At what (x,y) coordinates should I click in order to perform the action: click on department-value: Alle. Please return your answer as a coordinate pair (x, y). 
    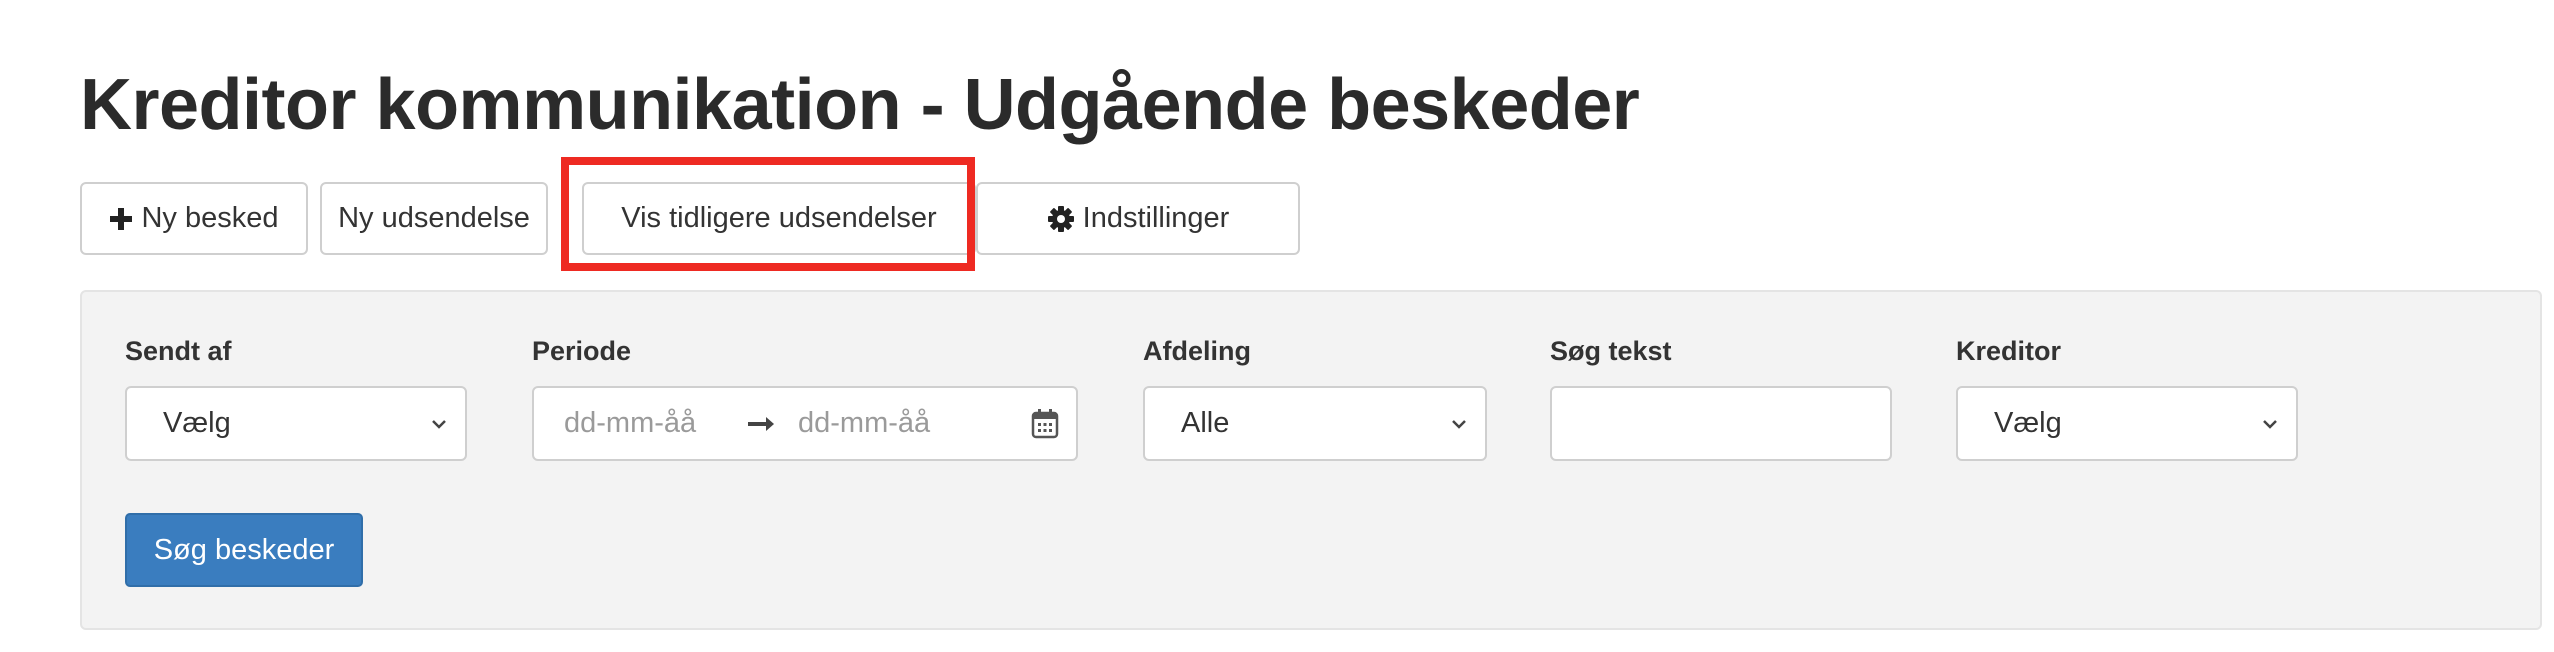
    Looking at the image, I should click on (1205, 423).